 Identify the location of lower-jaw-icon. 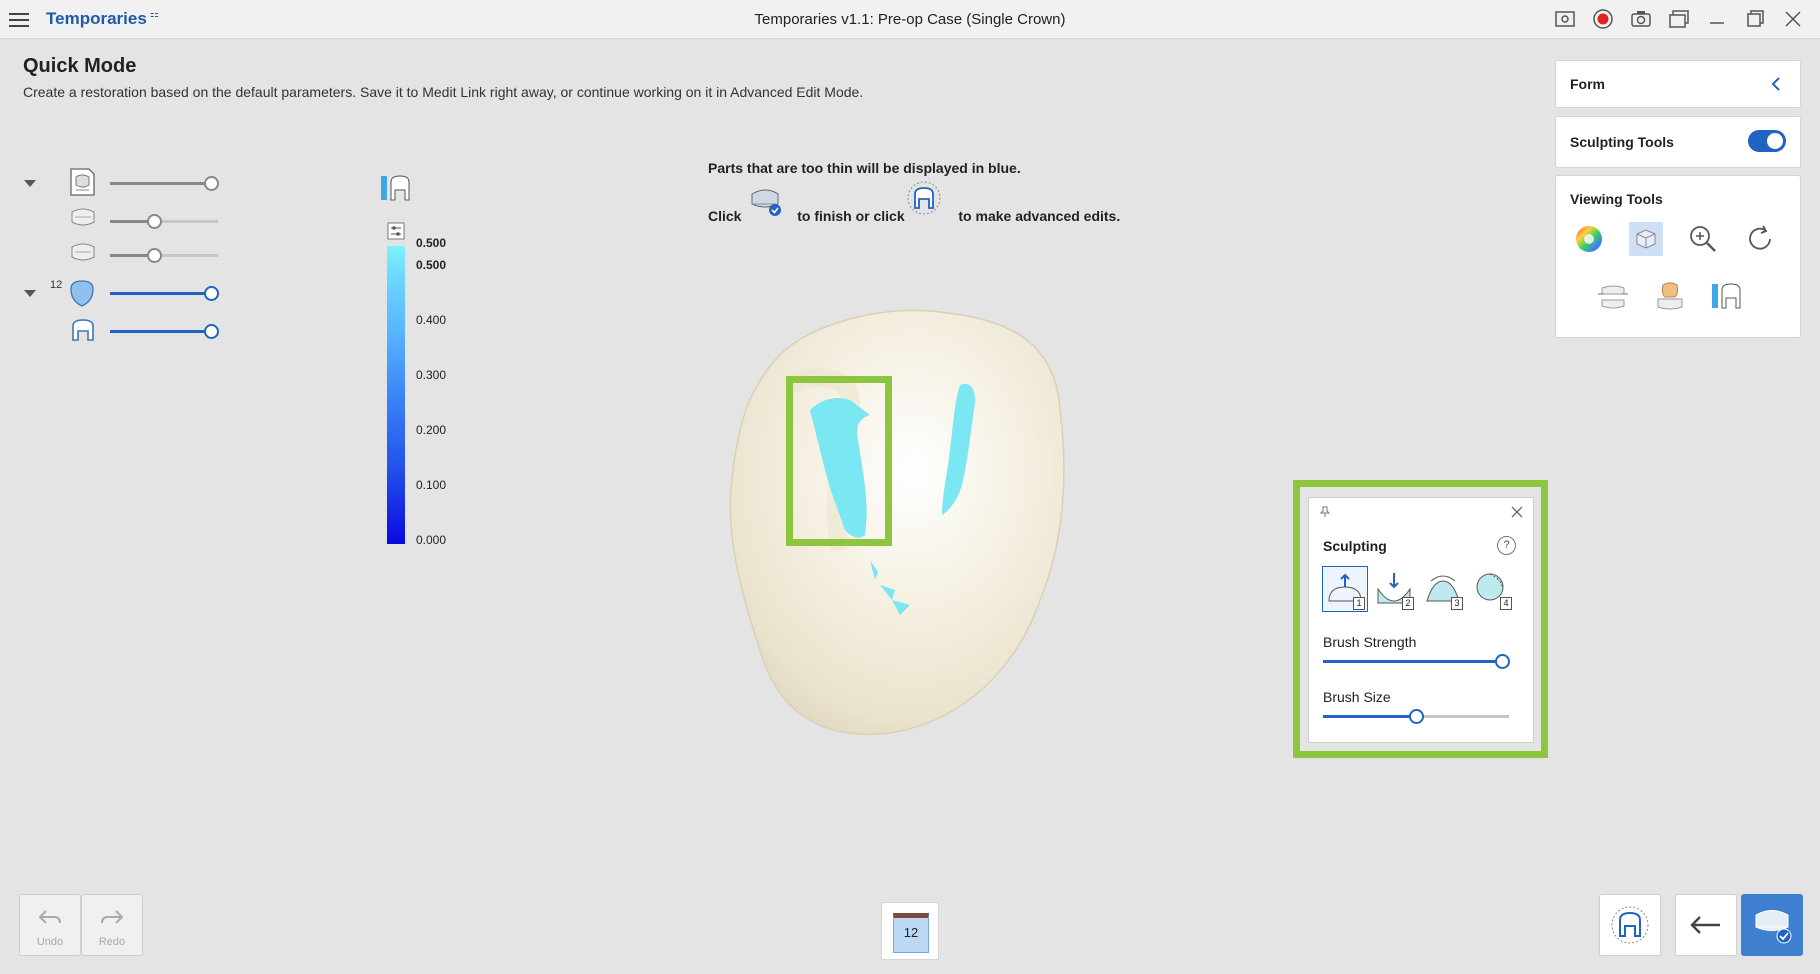
(85, 256).